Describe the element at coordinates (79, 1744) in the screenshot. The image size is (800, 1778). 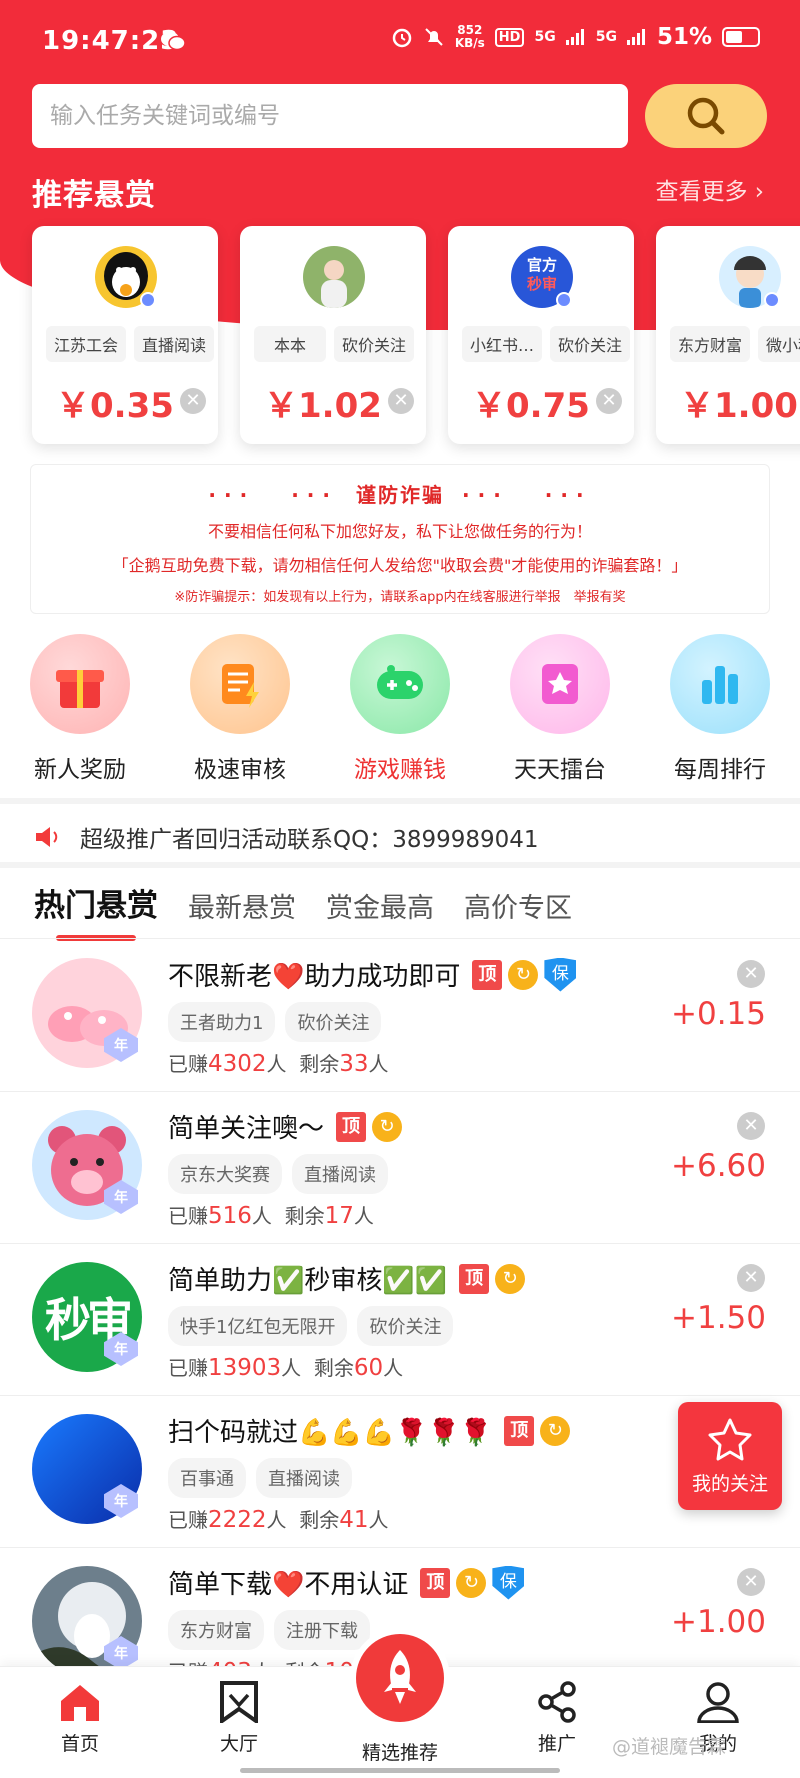
I see `nav-label: 首页` at that location.